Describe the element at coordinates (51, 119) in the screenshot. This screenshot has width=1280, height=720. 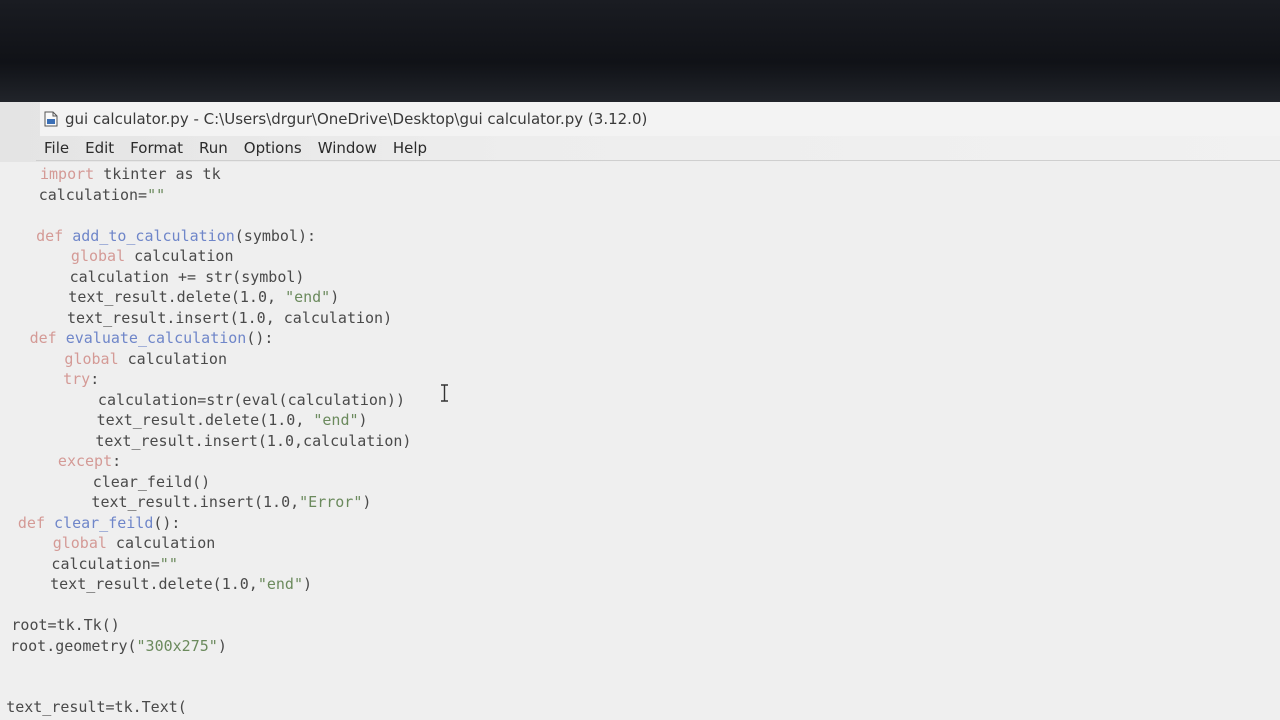
I see `python-file-icon` at that location.